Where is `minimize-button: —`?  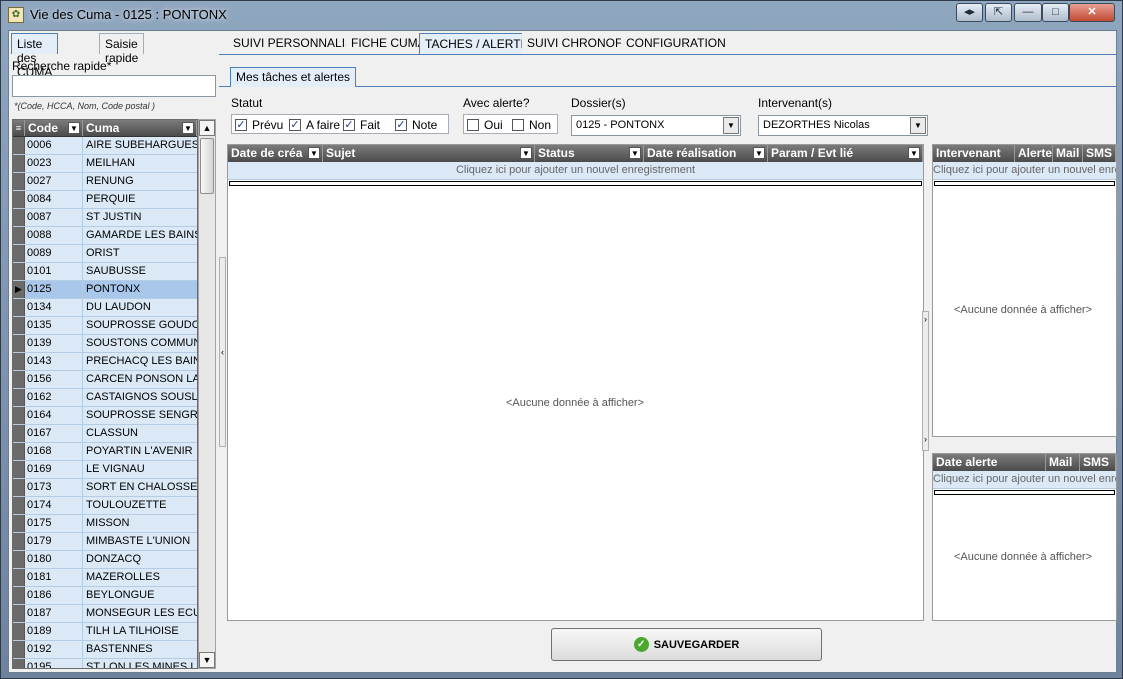 minimize-button: — is located at coordinates (1028, 12).